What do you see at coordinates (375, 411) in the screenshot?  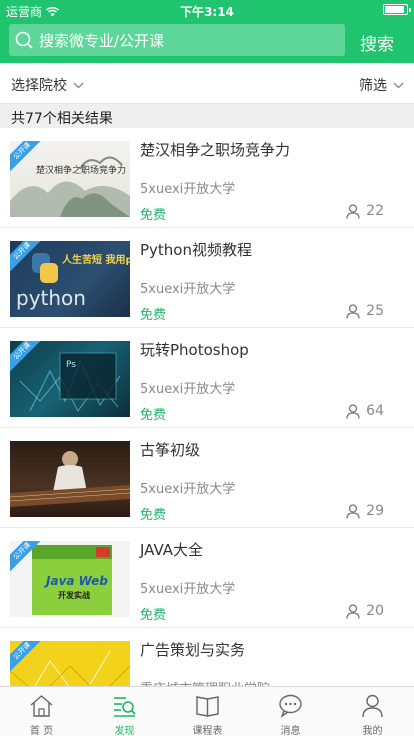 I see `learner-count: 64` at bounding box center [375, 411].